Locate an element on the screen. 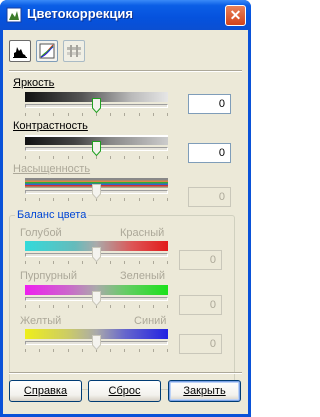  contrast-input: 0 is located at coordinates (209, 153).